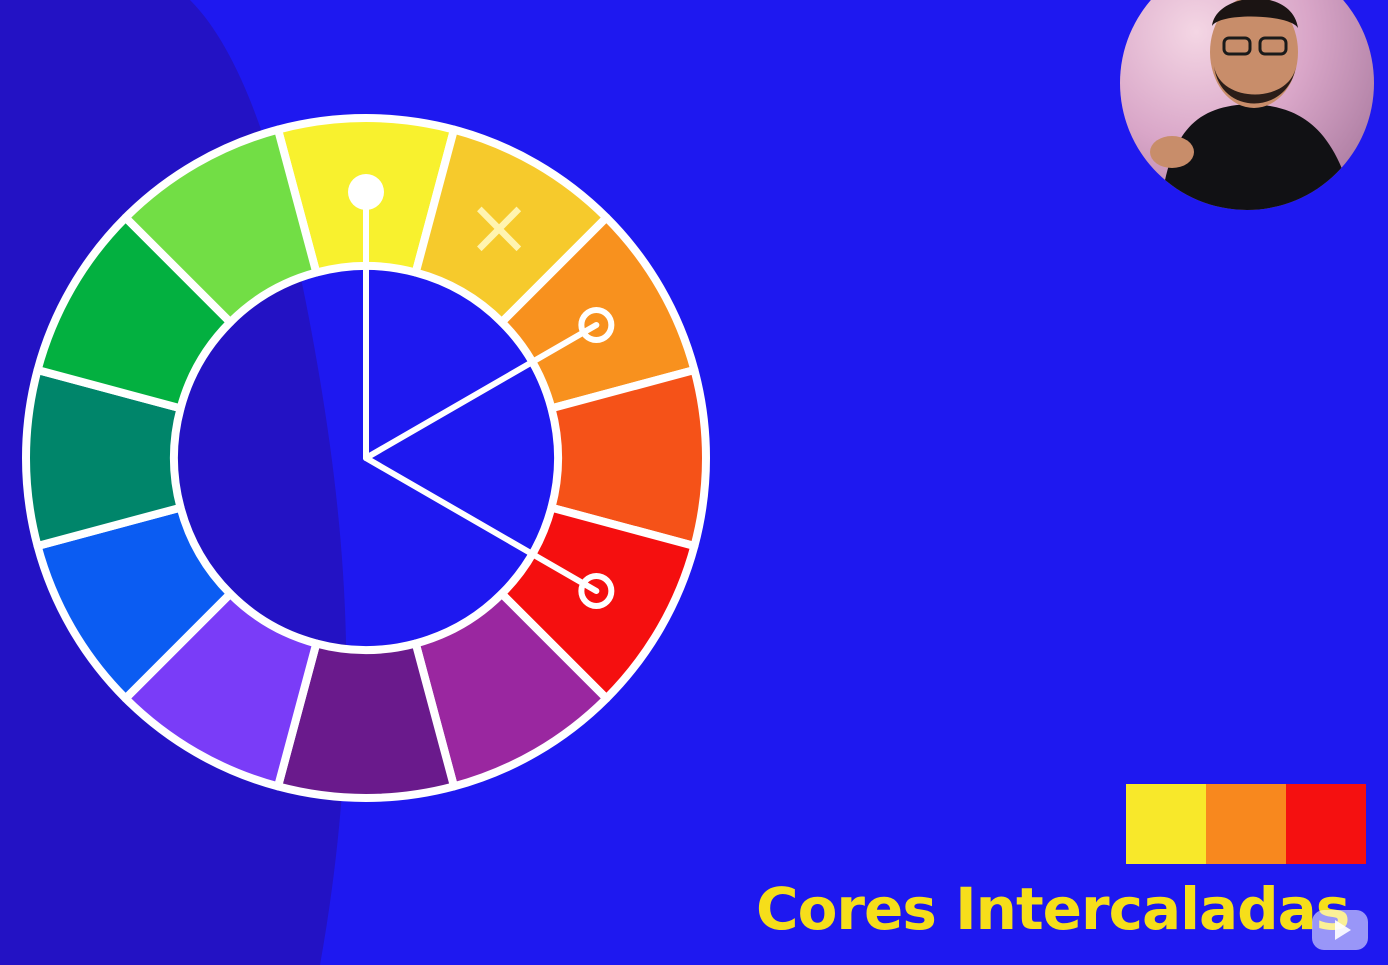  I want to click on slide-title: Cores Intercaladas, so click(1053, 909).